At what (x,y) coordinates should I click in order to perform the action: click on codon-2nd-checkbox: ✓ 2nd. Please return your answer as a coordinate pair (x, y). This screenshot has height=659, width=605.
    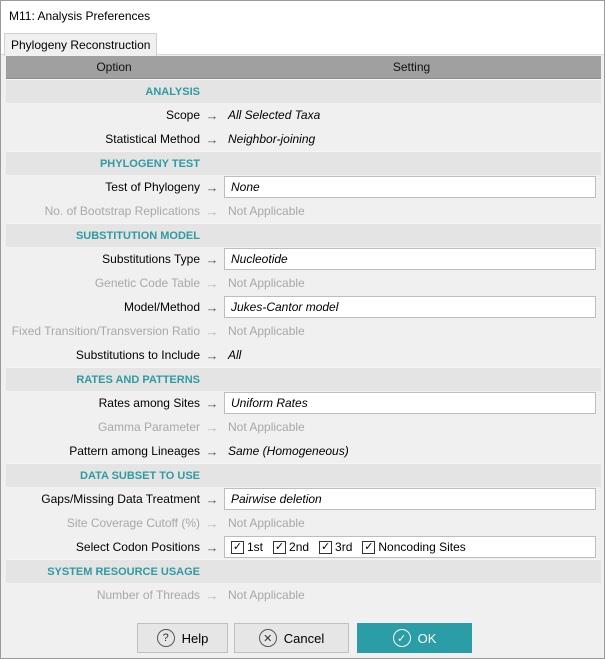
    Looking at the image, I should click on (291, 547).